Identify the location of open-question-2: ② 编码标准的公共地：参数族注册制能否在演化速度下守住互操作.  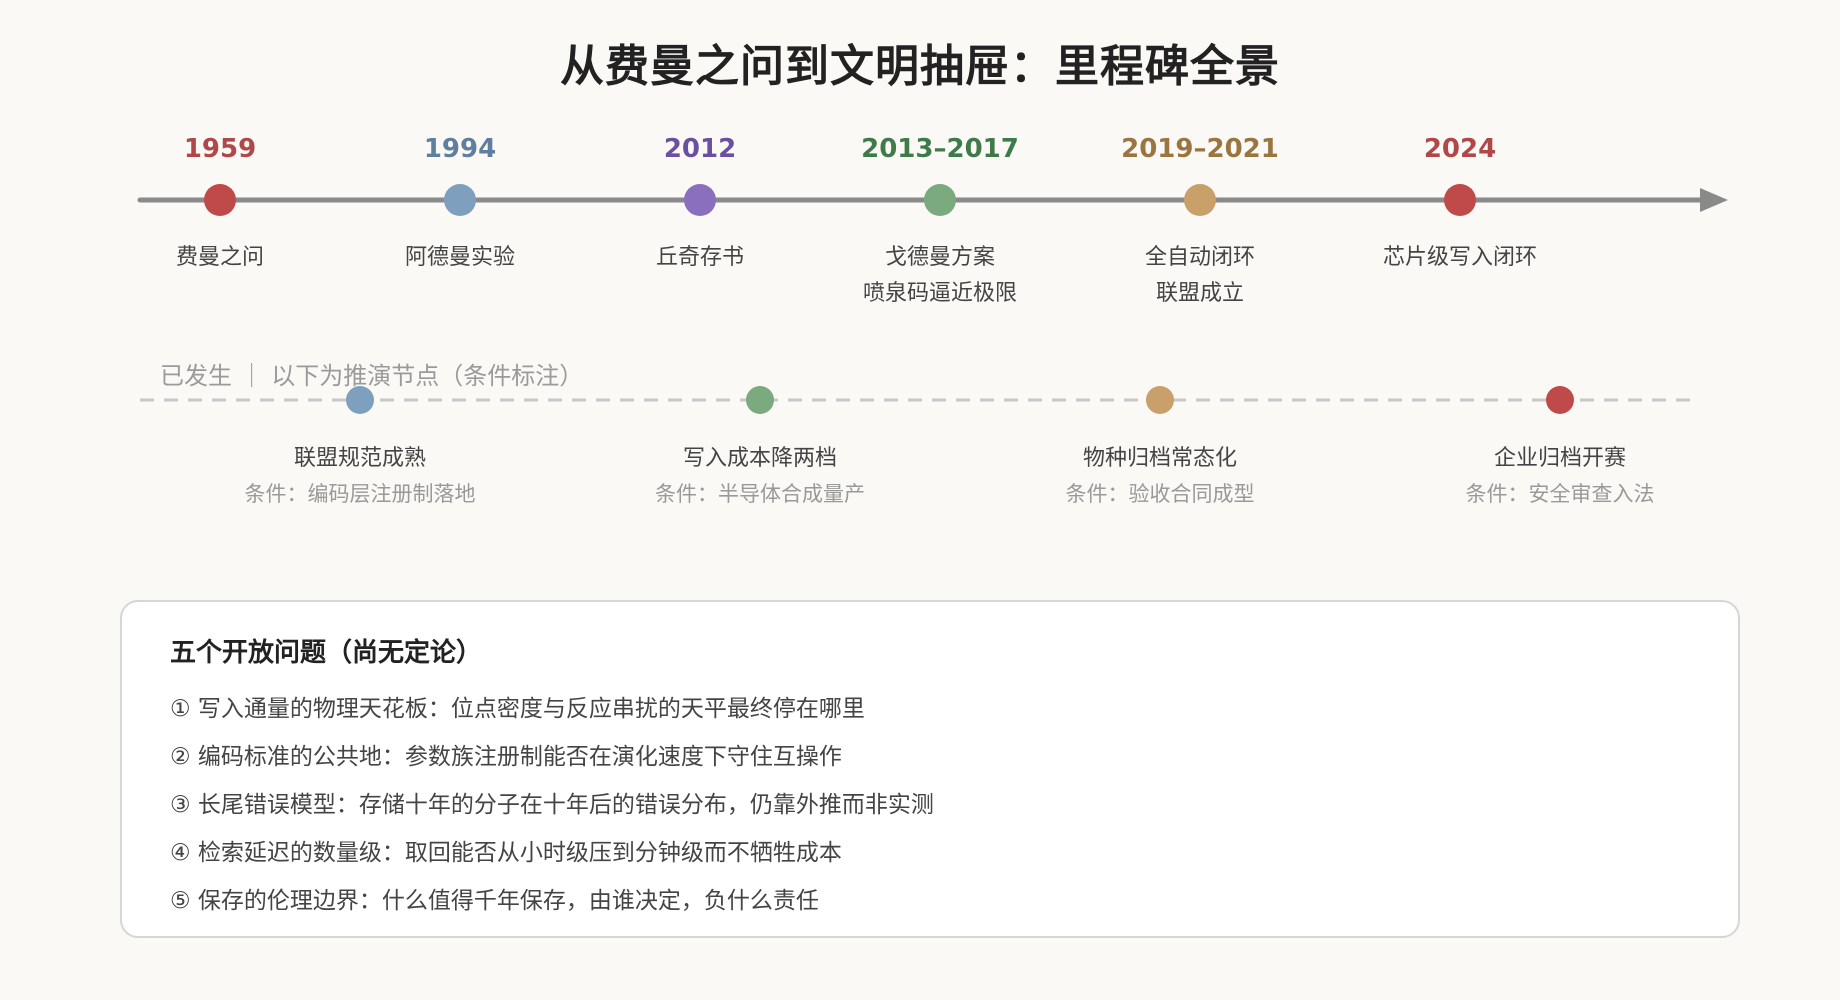
(506, 757).